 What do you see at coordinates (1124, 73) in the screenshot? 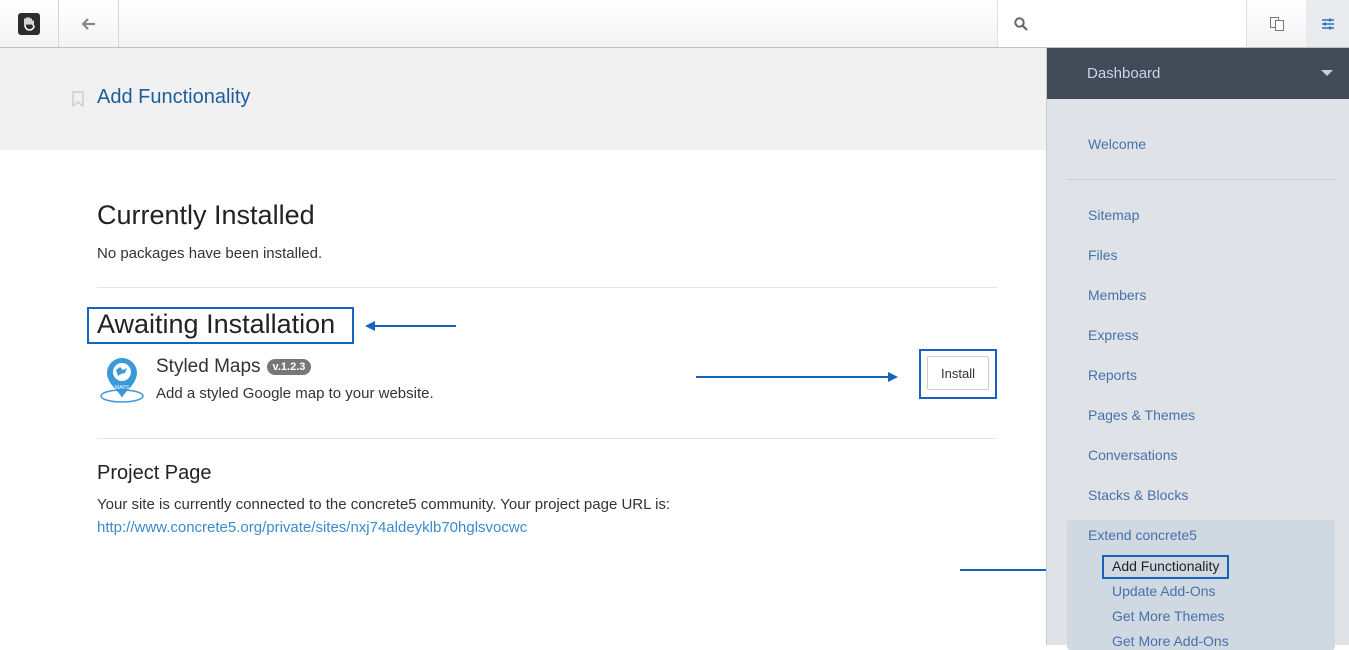
I see `dashboard-label: Dashboard` at bounding box center [1124, 73].